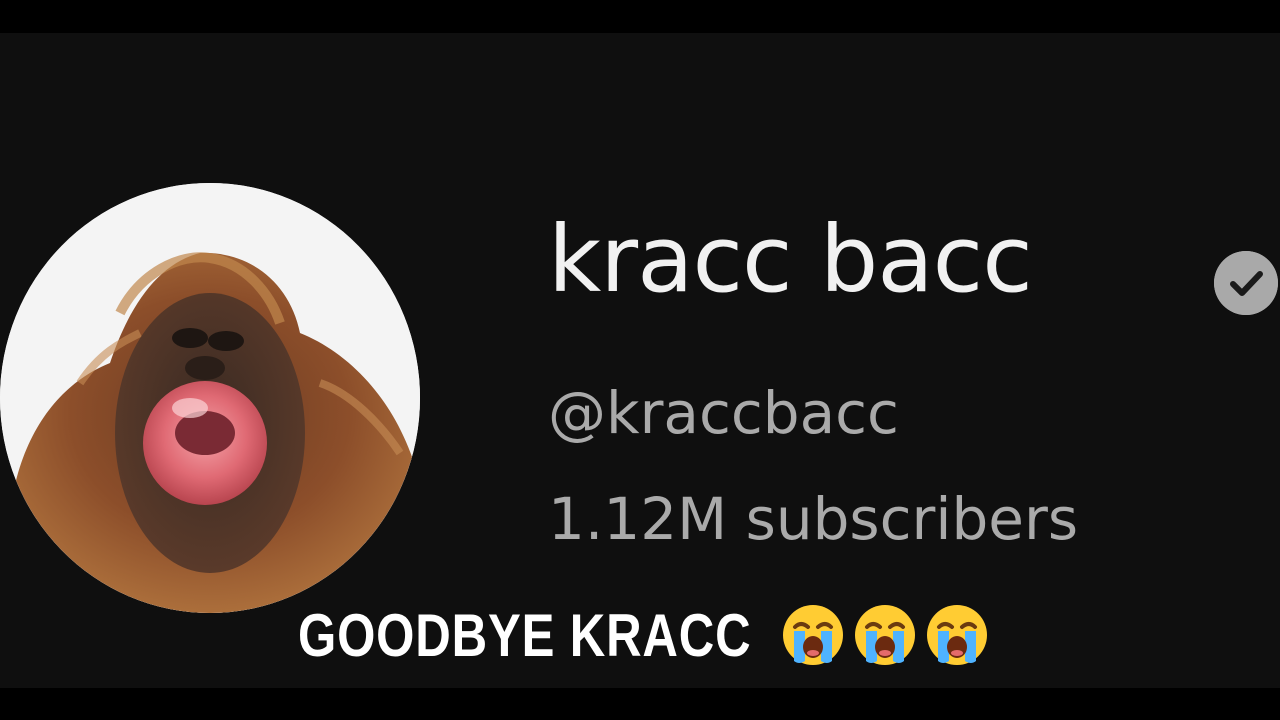 The image size is (1280, 720). What do you see at coordinates (525, 635) in the screenshot?
I see `caption-text: GOODBYE KRACC` at bounding box center [525, 635].